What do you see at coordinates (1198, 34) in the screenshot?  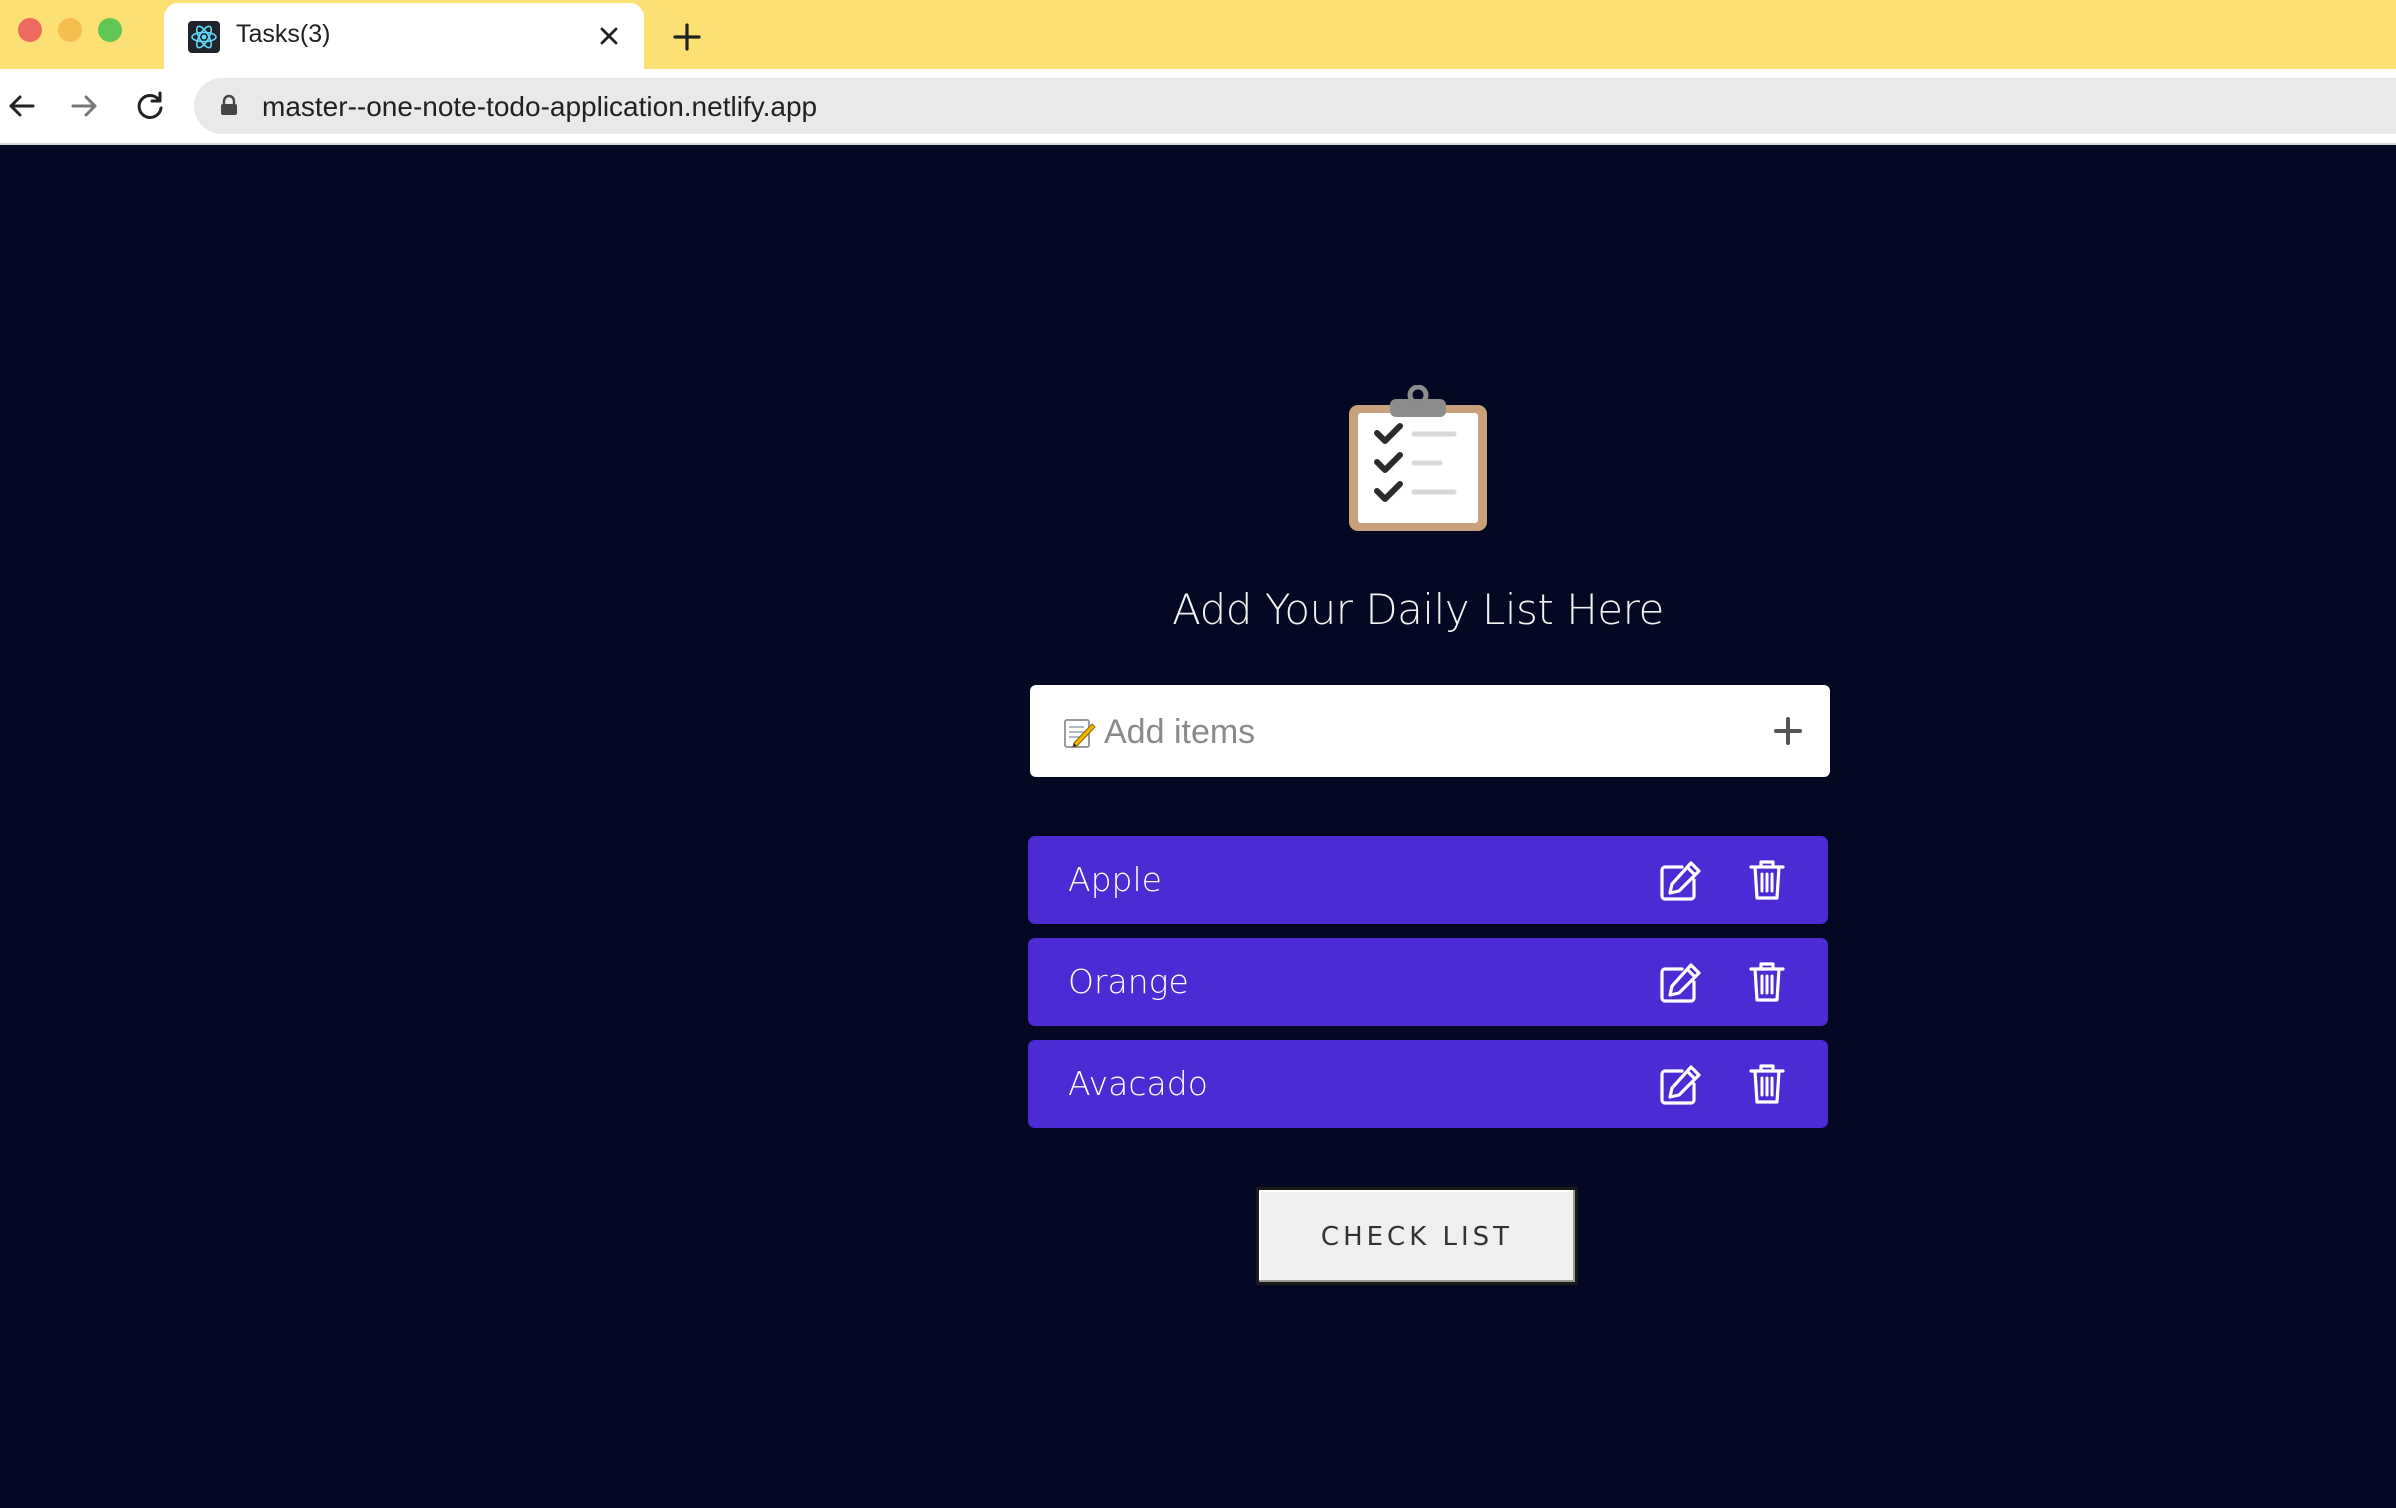 I see `browser-titlebar: Tasks(3)` at bounding box center [1198, 34].